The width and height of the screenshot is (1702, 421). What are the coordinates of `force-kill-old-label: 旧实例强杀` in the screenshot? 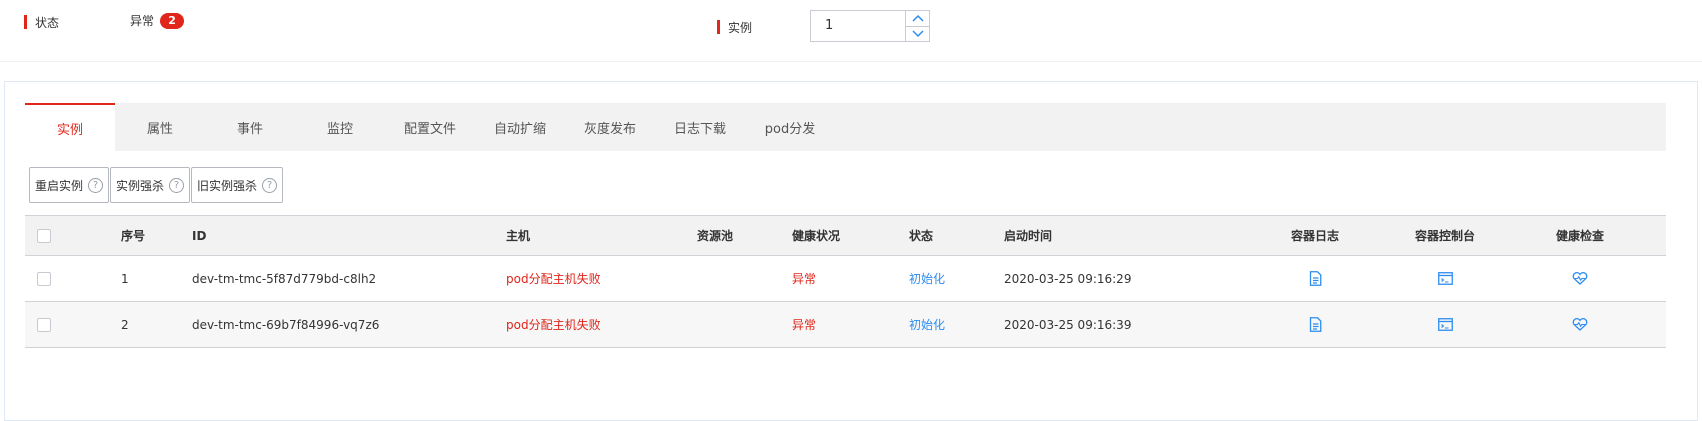 It's located at (227, 185).